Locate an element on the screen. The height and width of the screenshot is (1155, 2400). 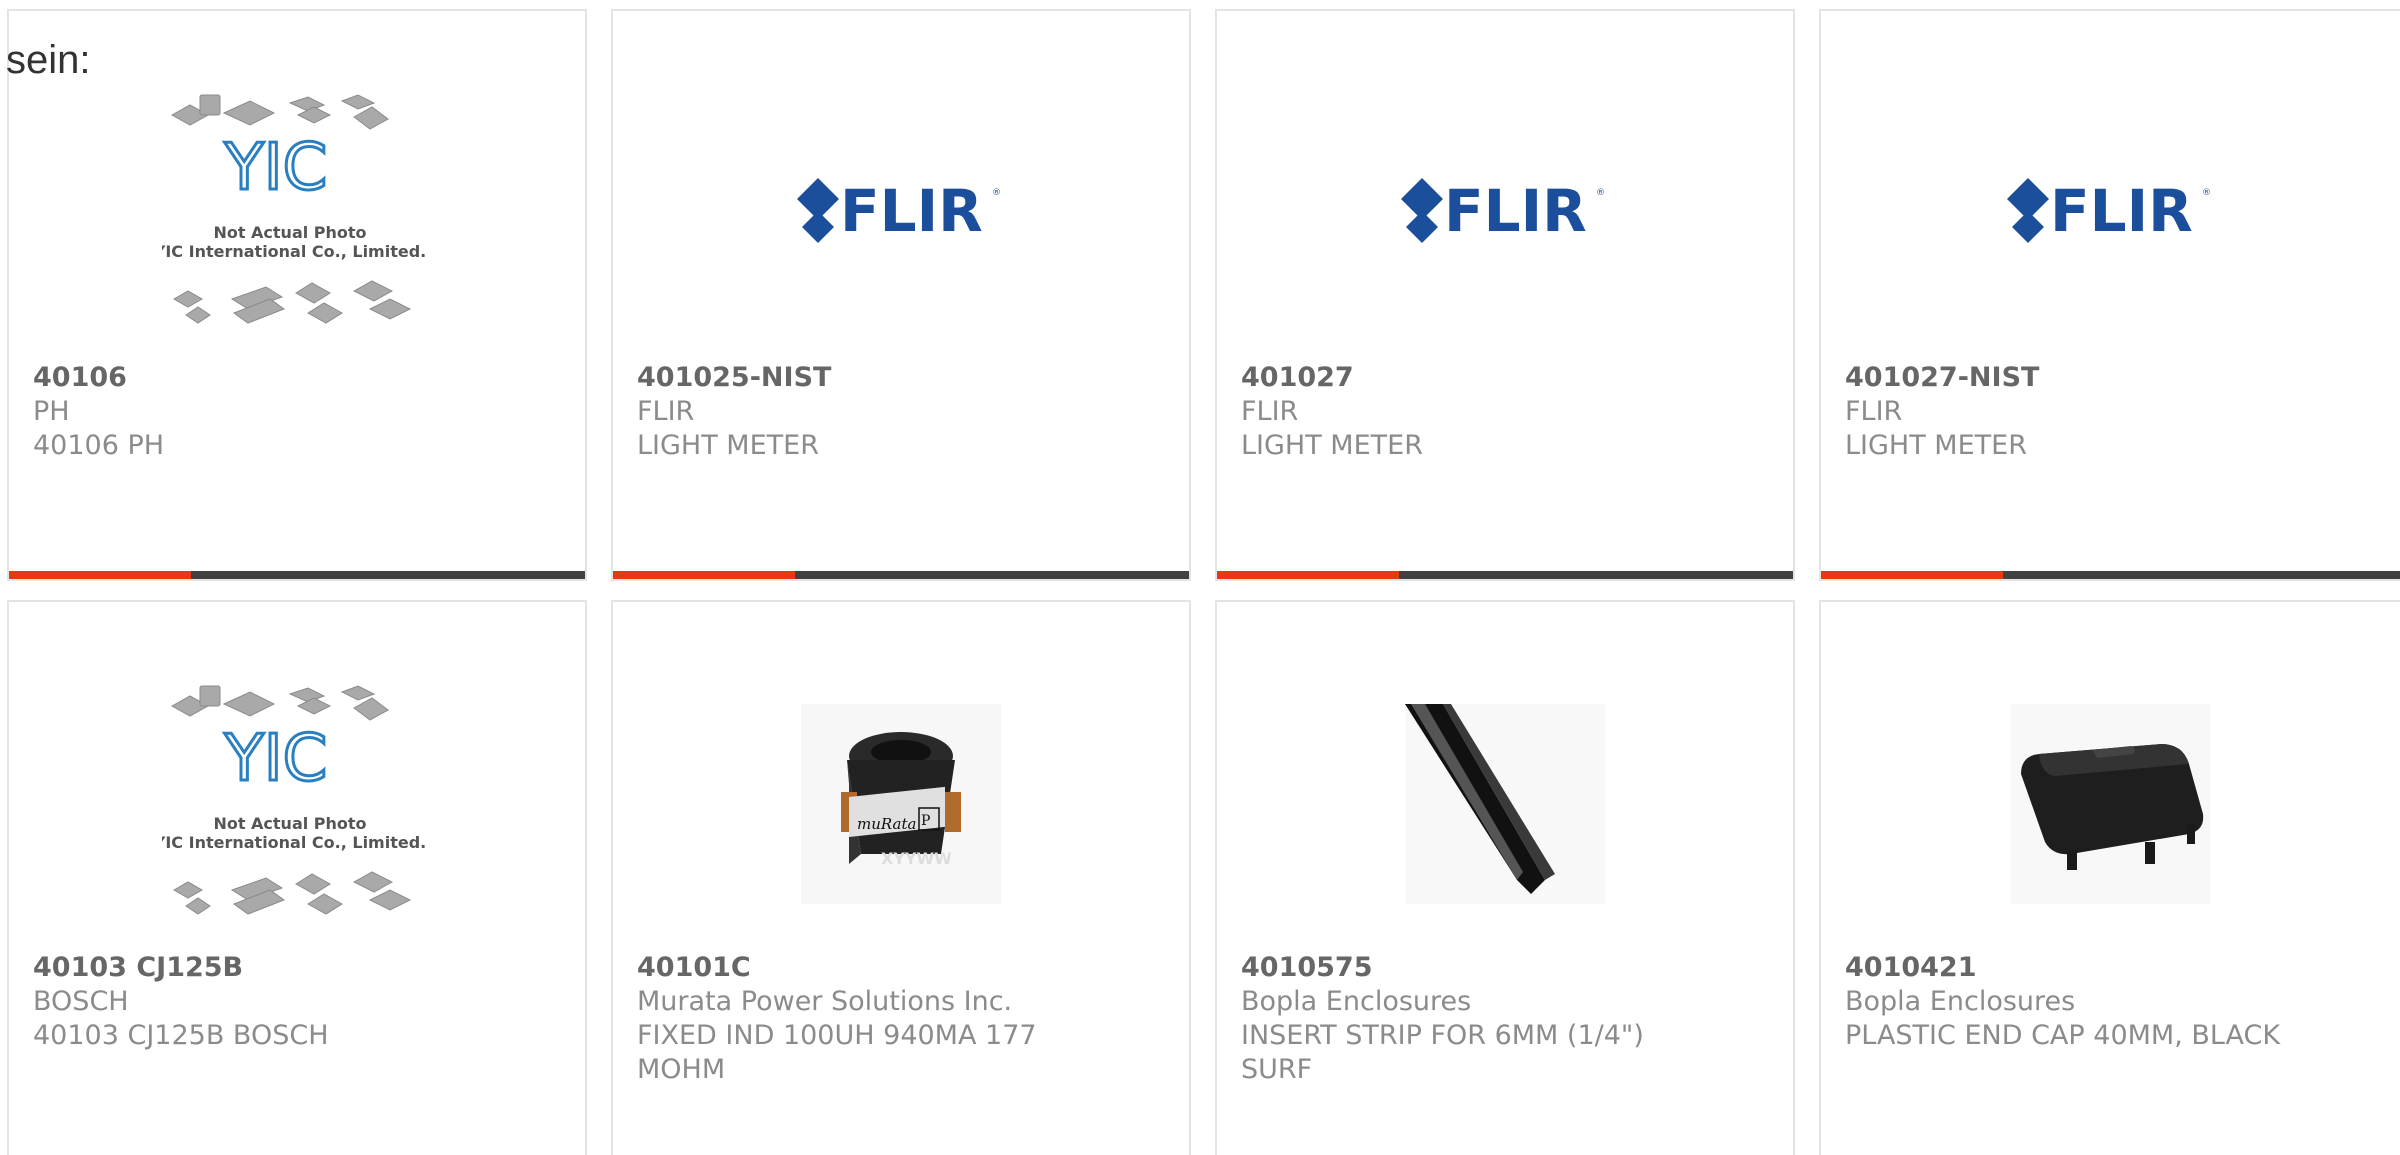
part-number: 40101C is located at coordinates (901, 968).